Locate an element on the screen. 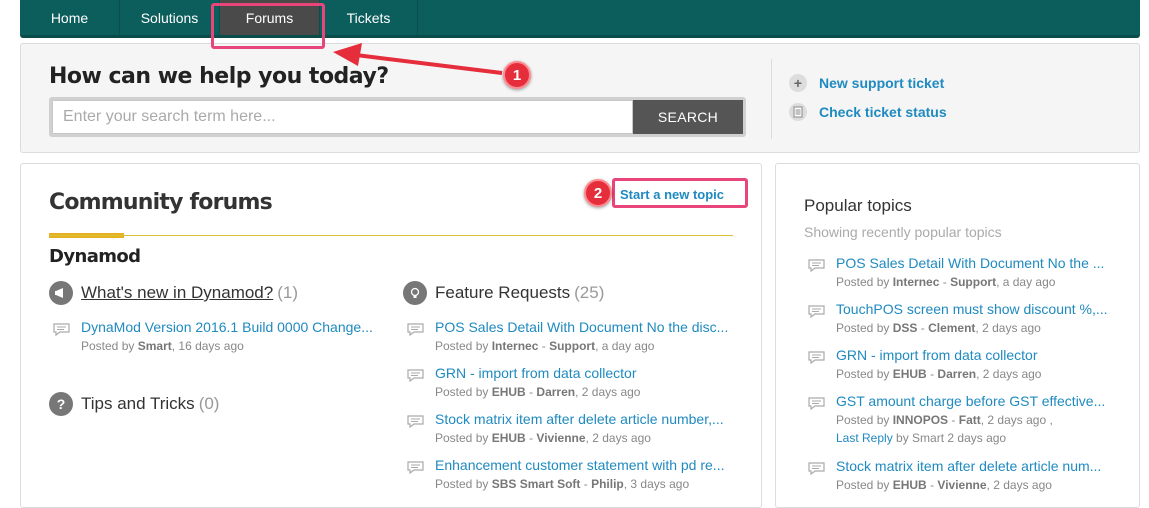 The image size is (1149, 508). popular-subtitle: Showing recently popular topics is located at coordinates (903, 232).